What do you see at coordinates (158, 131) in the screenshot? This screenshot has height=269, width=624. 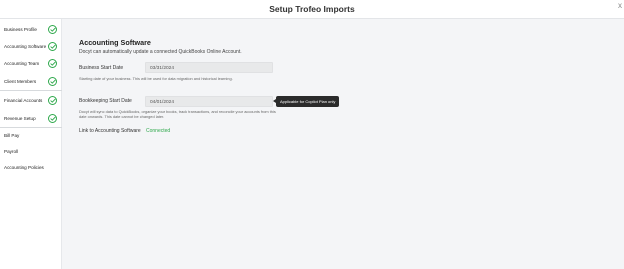 I see `connection-status: Connected` at bounding box center [158, 131].